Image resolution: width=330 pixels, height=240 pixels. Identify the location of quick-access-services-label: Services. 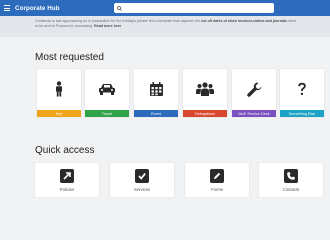
(142, 189).